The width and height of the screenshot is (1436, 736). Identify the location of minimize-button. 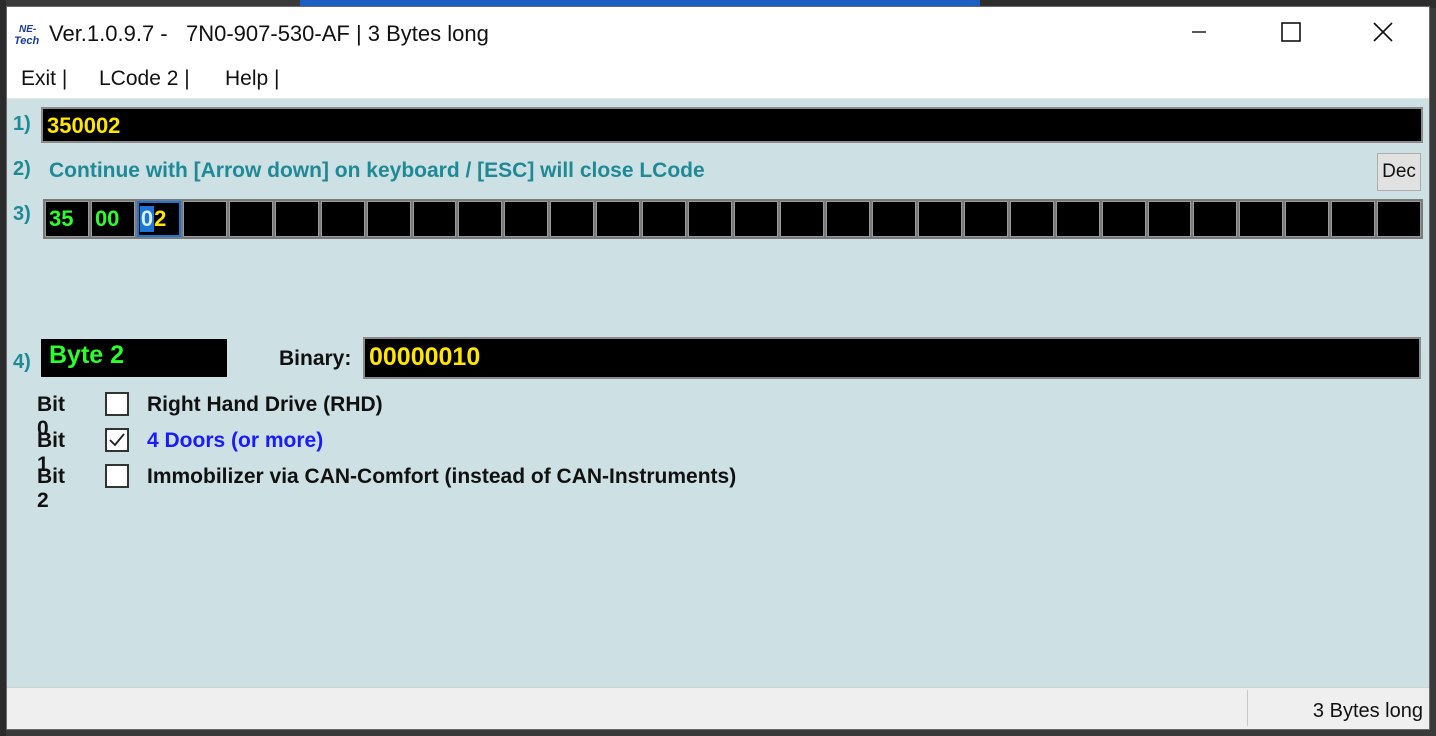
(1199, 32).